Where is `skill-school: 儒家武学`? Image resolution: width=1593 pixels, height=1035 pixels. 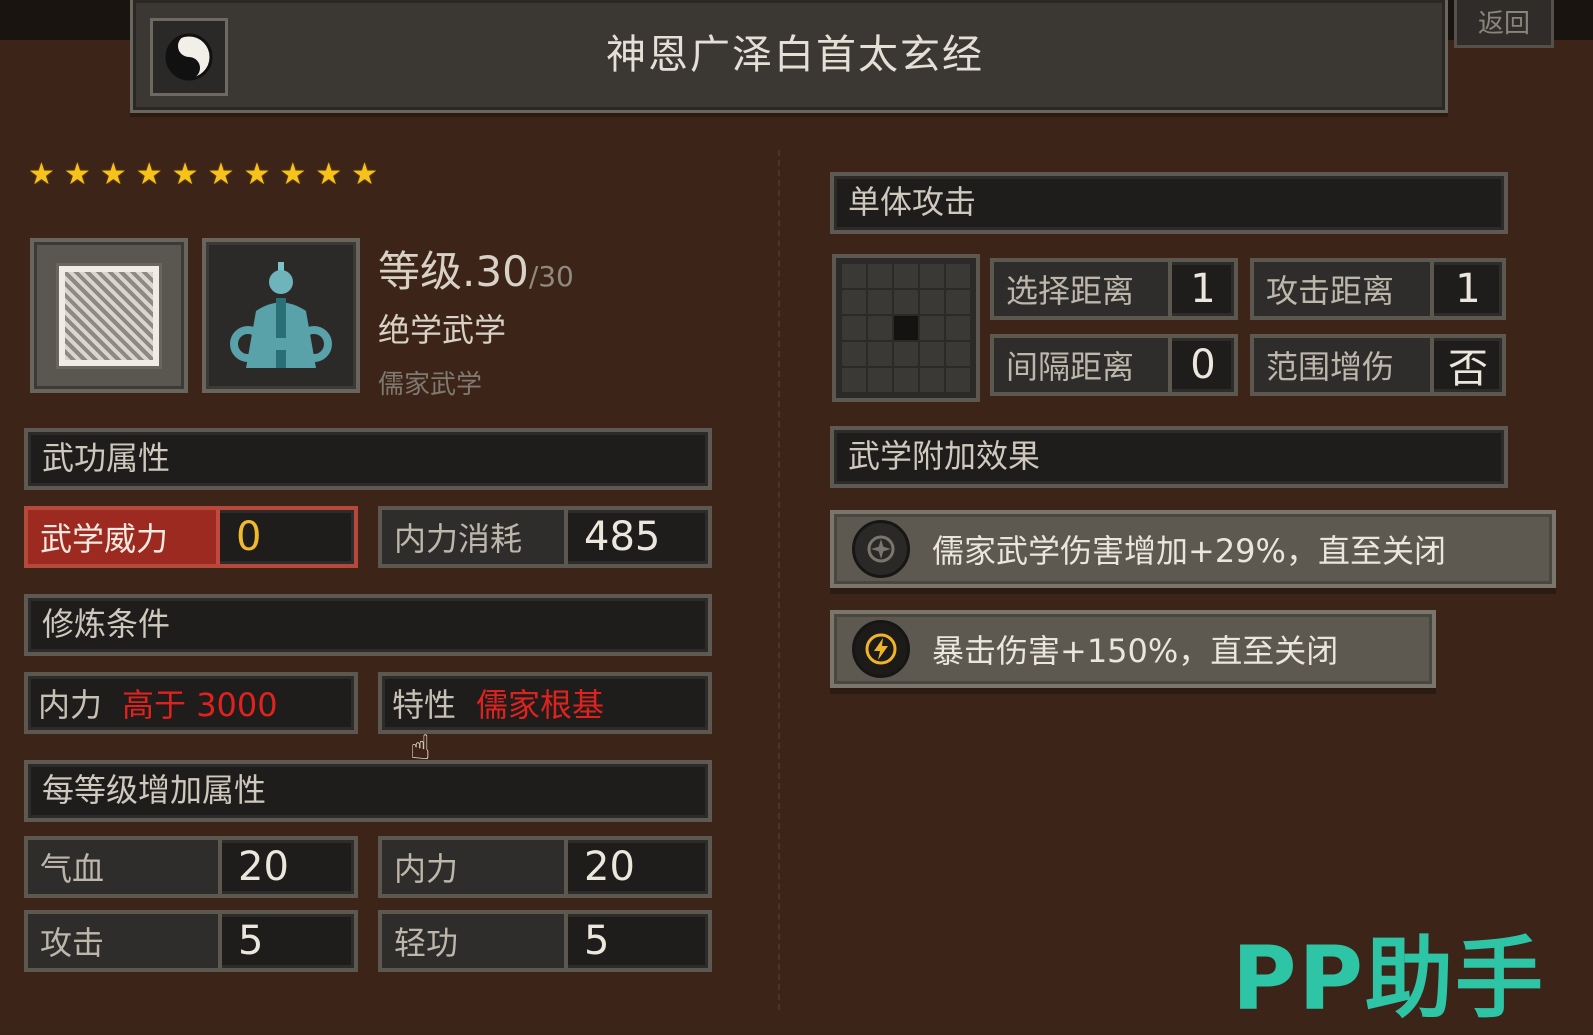
skill-school: 儒家武学 is located at coordinates (430, 385).